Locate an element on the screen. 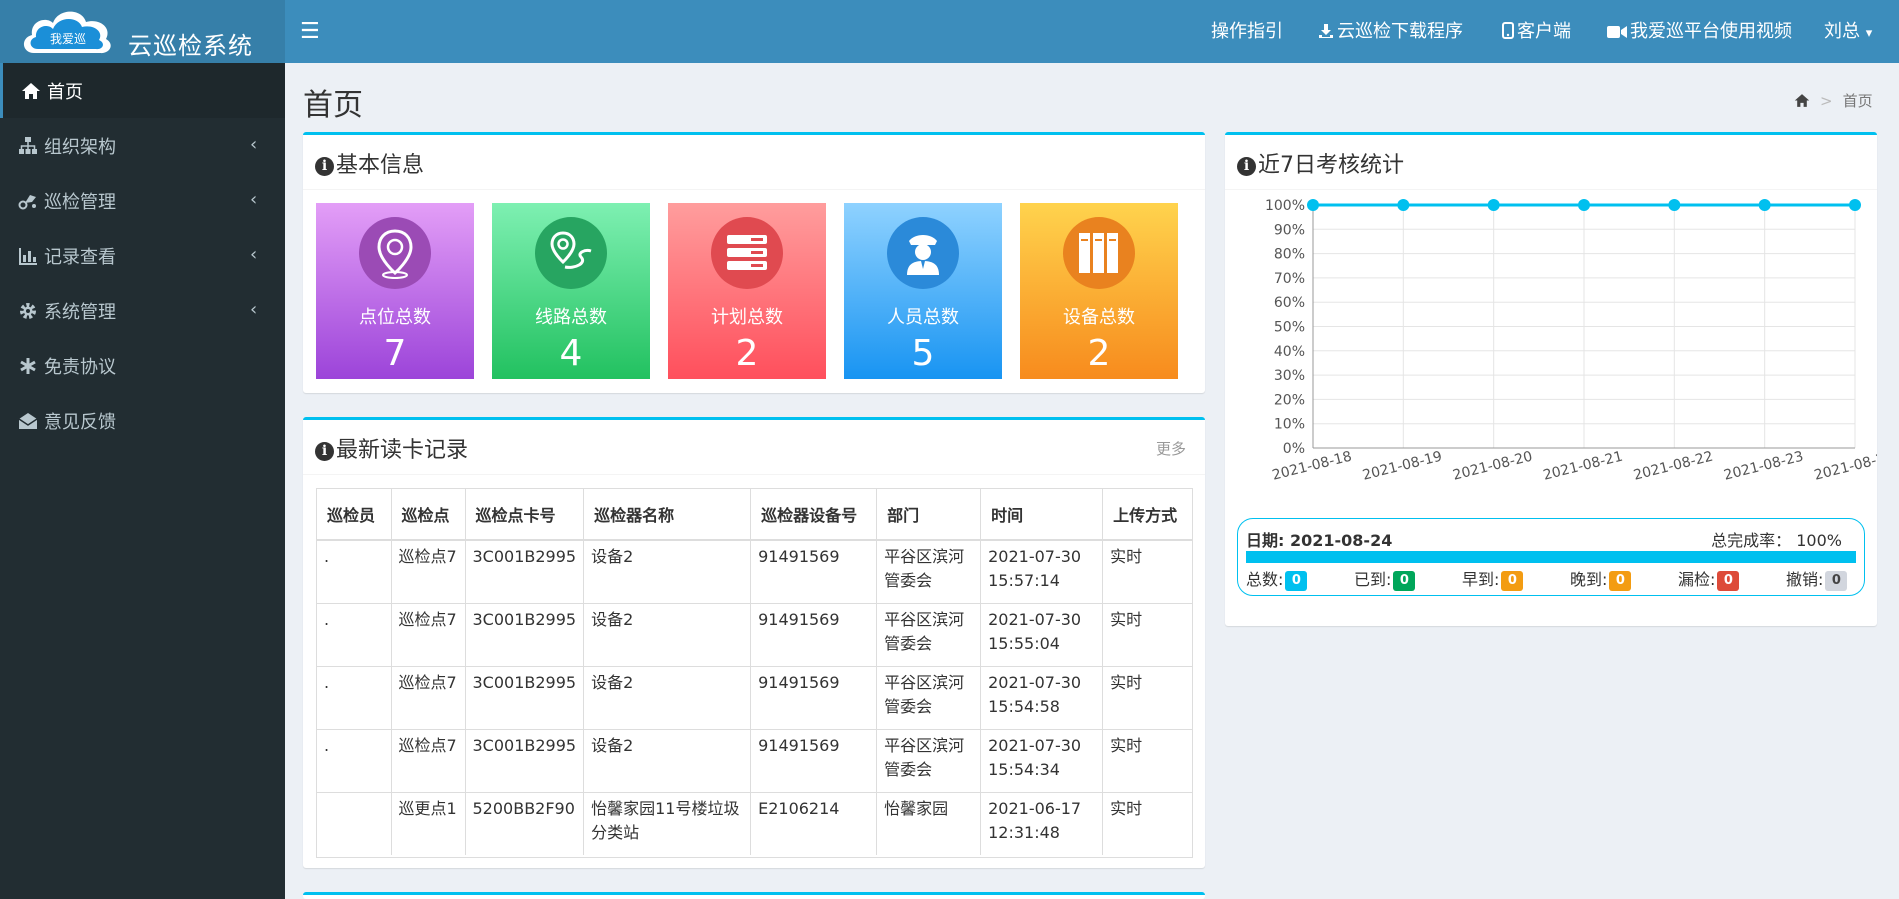  stat-card-routes: 线路总数 4 is located at coordinates (571, 291).